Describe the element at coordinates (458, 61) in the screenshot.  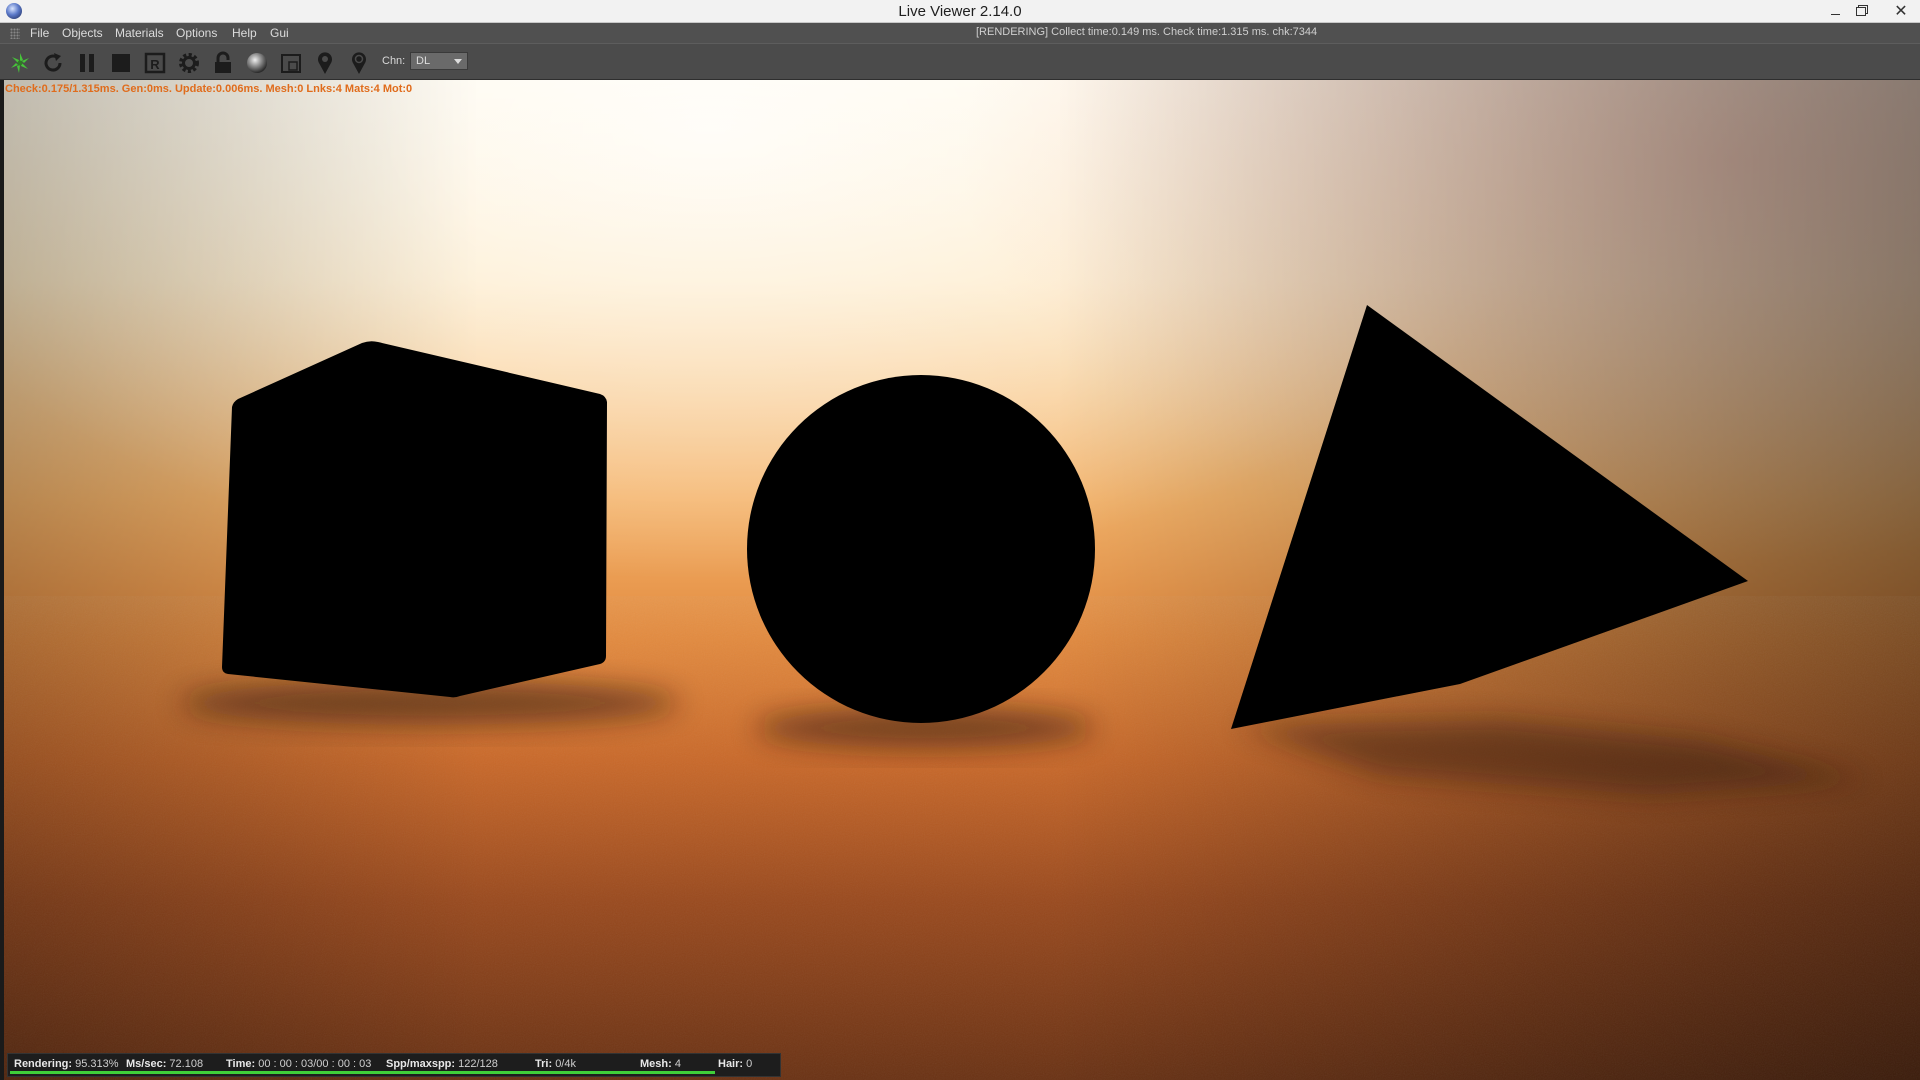
I see `chevron-down-icon` at that location.